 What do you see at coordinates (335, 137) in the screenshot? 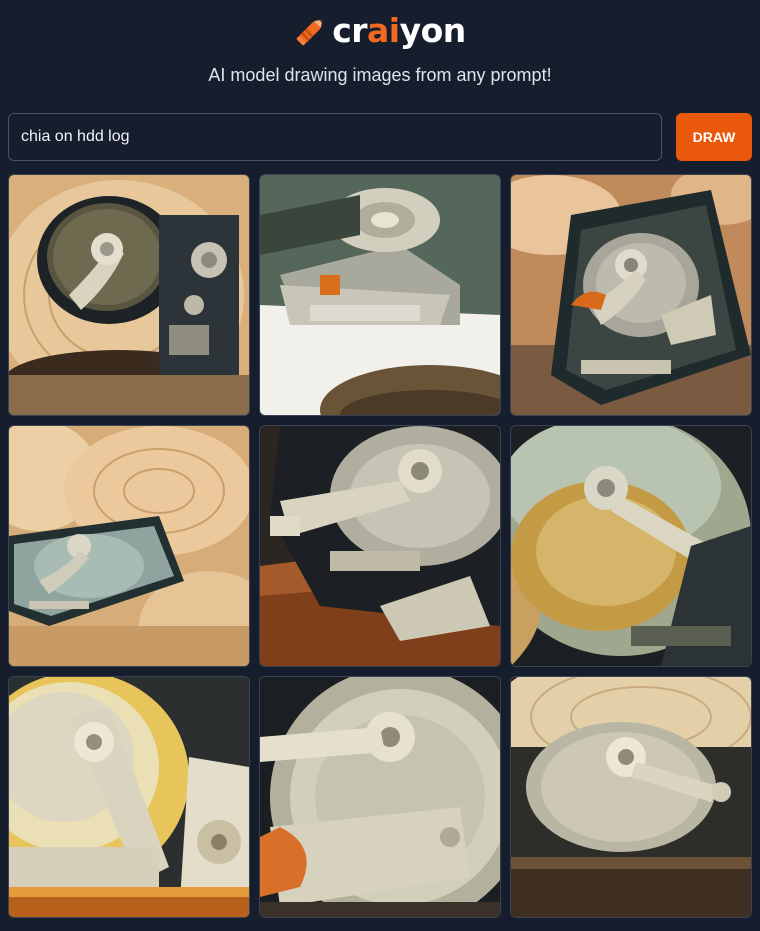
I see `prompt-input` at bounding box center [335, 137].